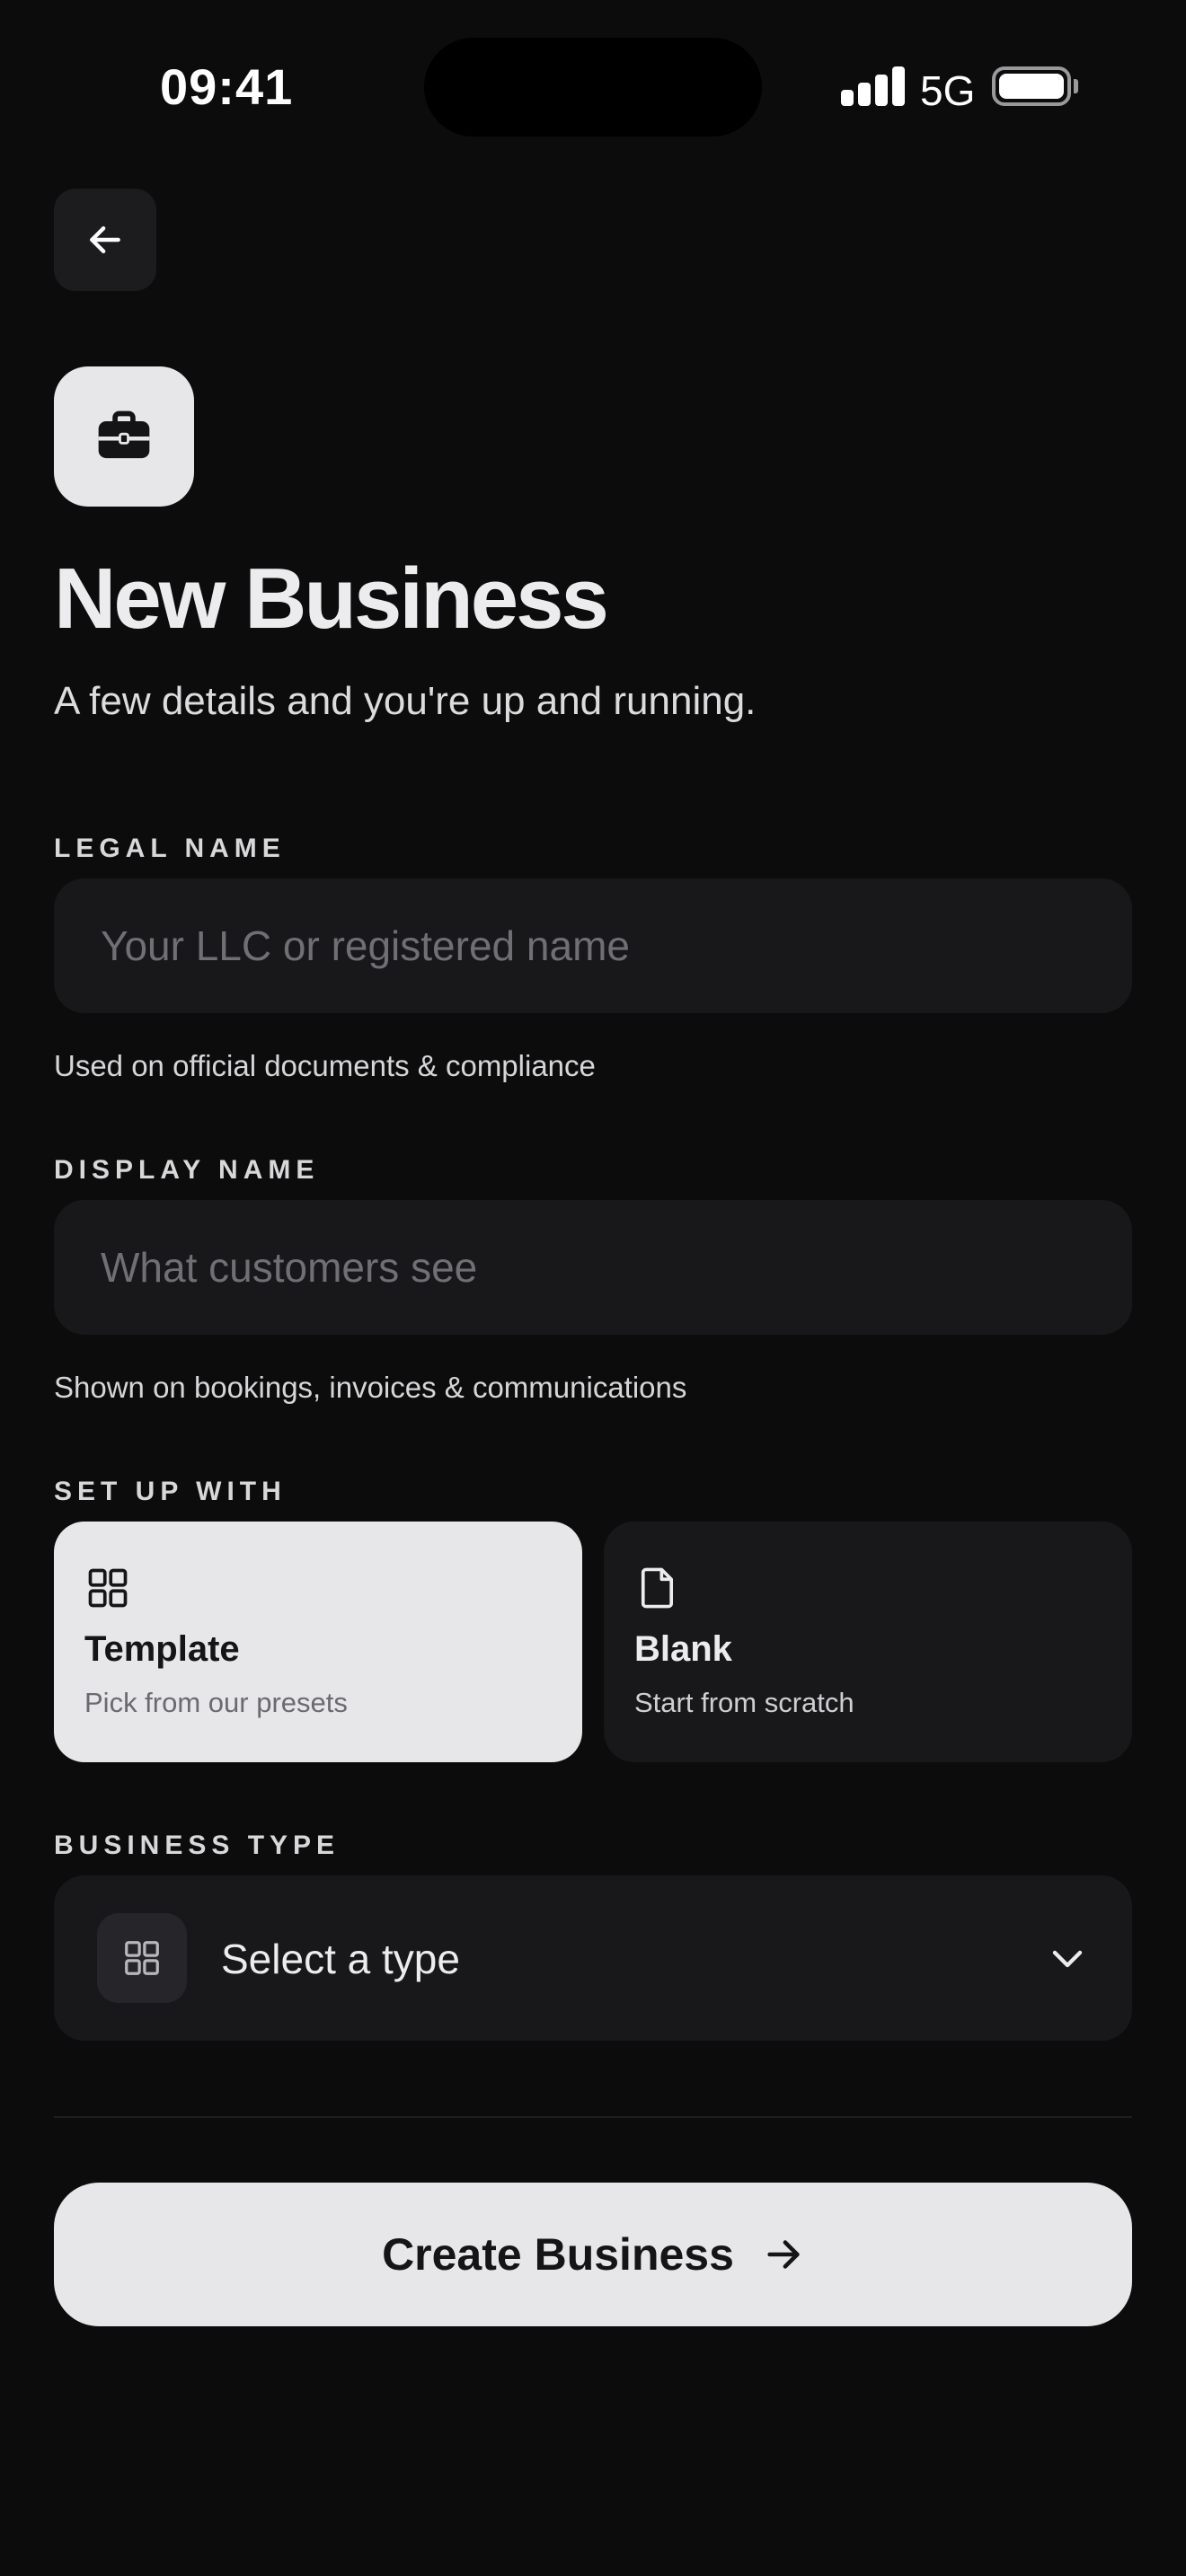 Image resolution: width=1186 pixels, height=2576 pixels. I want to click on signal-icon, so click(873, 86).